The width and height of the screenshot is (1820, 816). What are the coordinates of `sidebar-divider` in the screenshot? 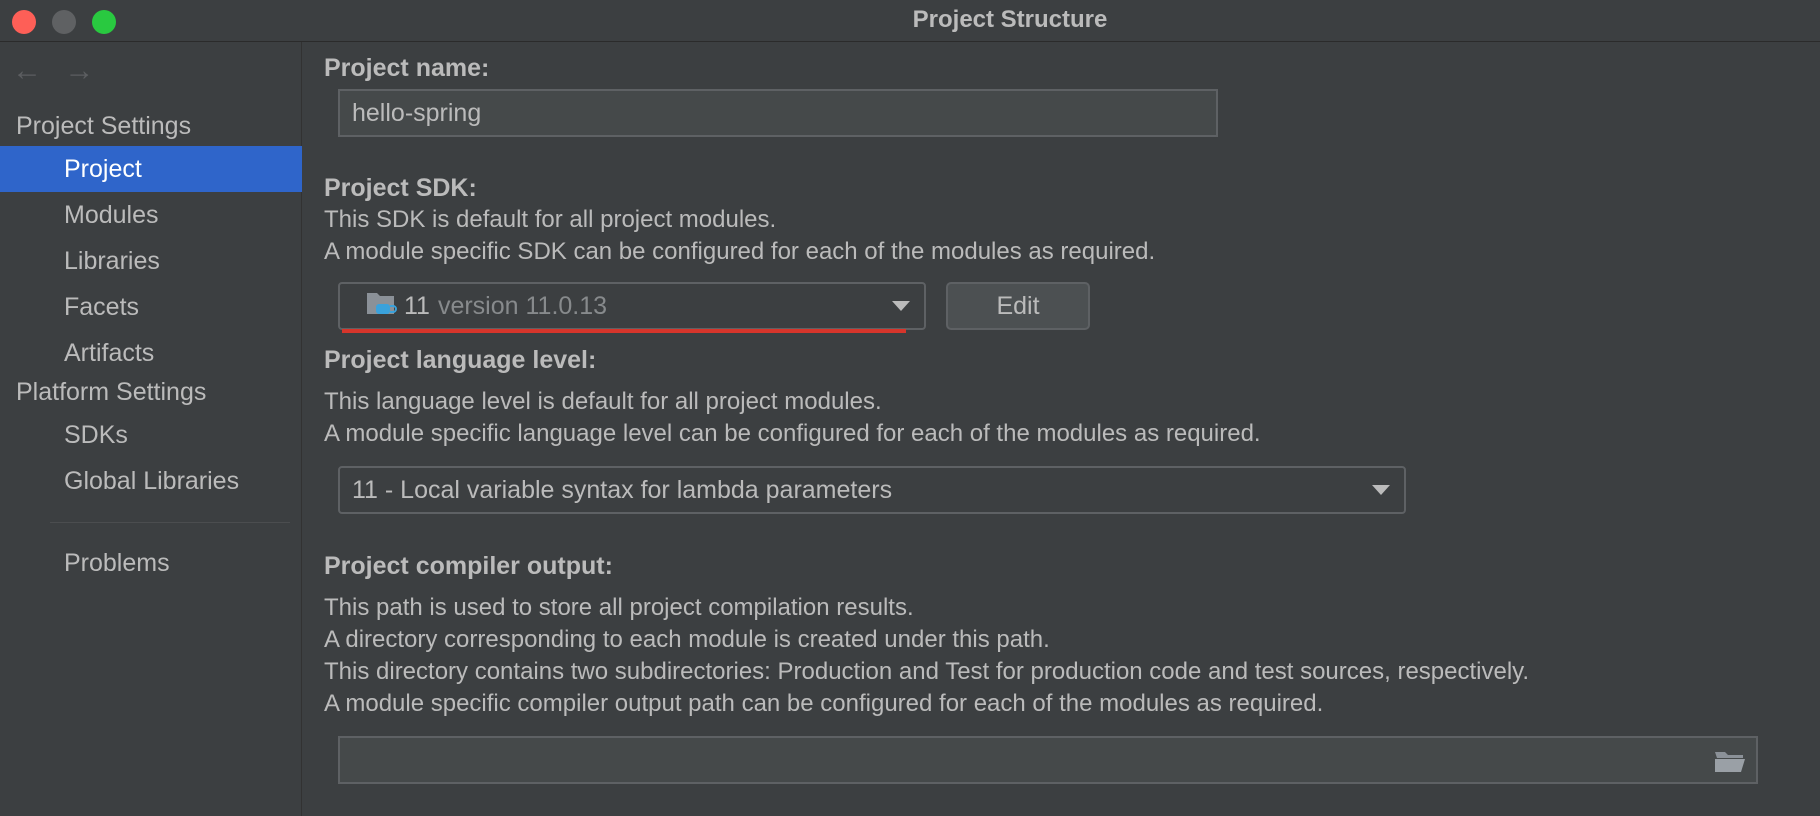 It's located at (170, 522).